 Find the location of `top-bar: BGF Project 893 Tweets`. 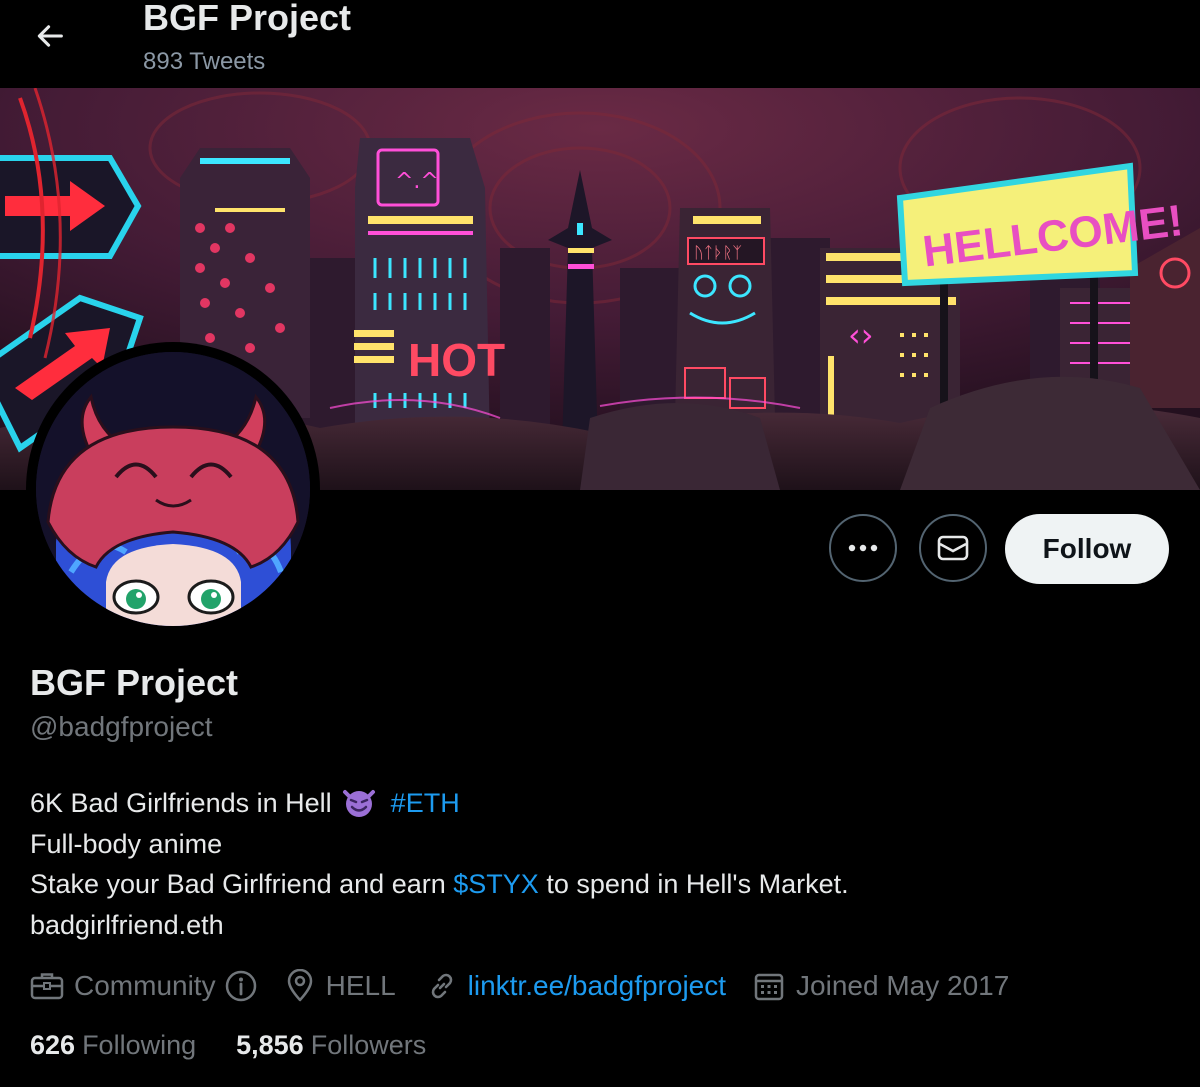

top-bar: BGF Project 893 Tweets is located at coordinates (600, 44).